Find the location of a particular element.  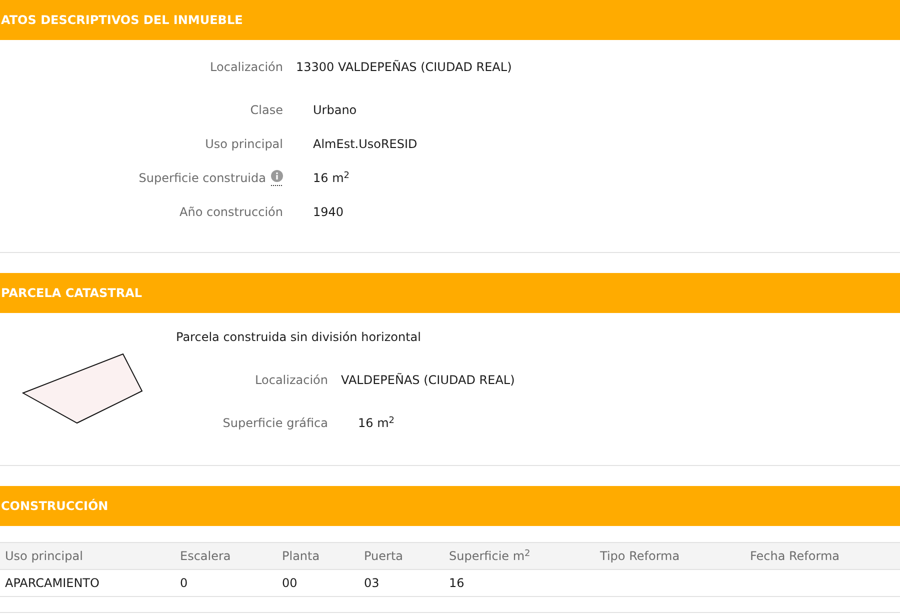

section-header: ATOS DESCRIPTIVOS DEL INMUEBLE is located at coordinates (450, 20).